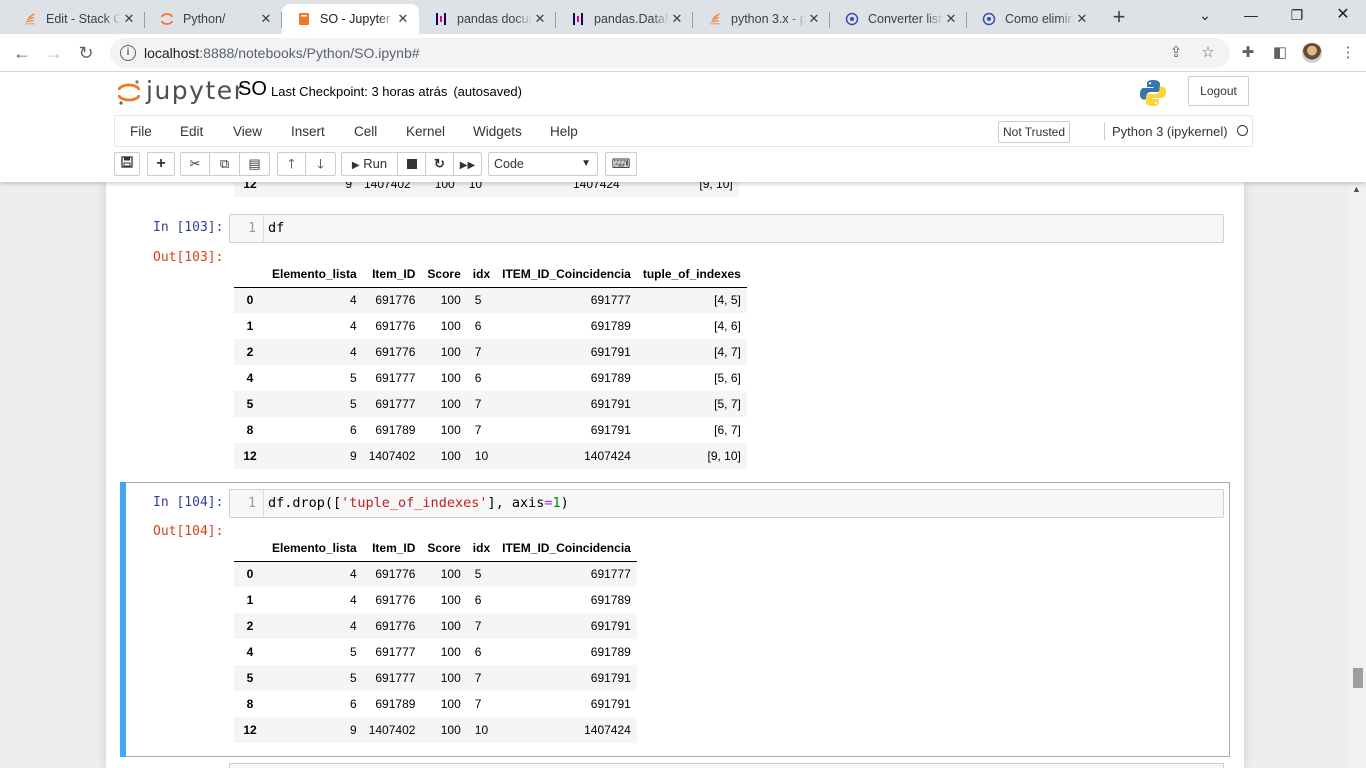  I want to click on next-cell-input, so click(726, 765).